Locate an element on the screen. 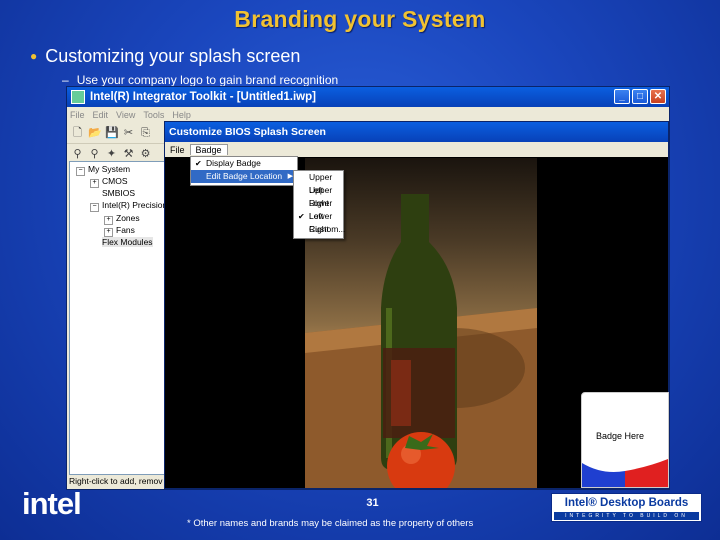  badge-label: Badge Here is located at coordinates (620, 436).